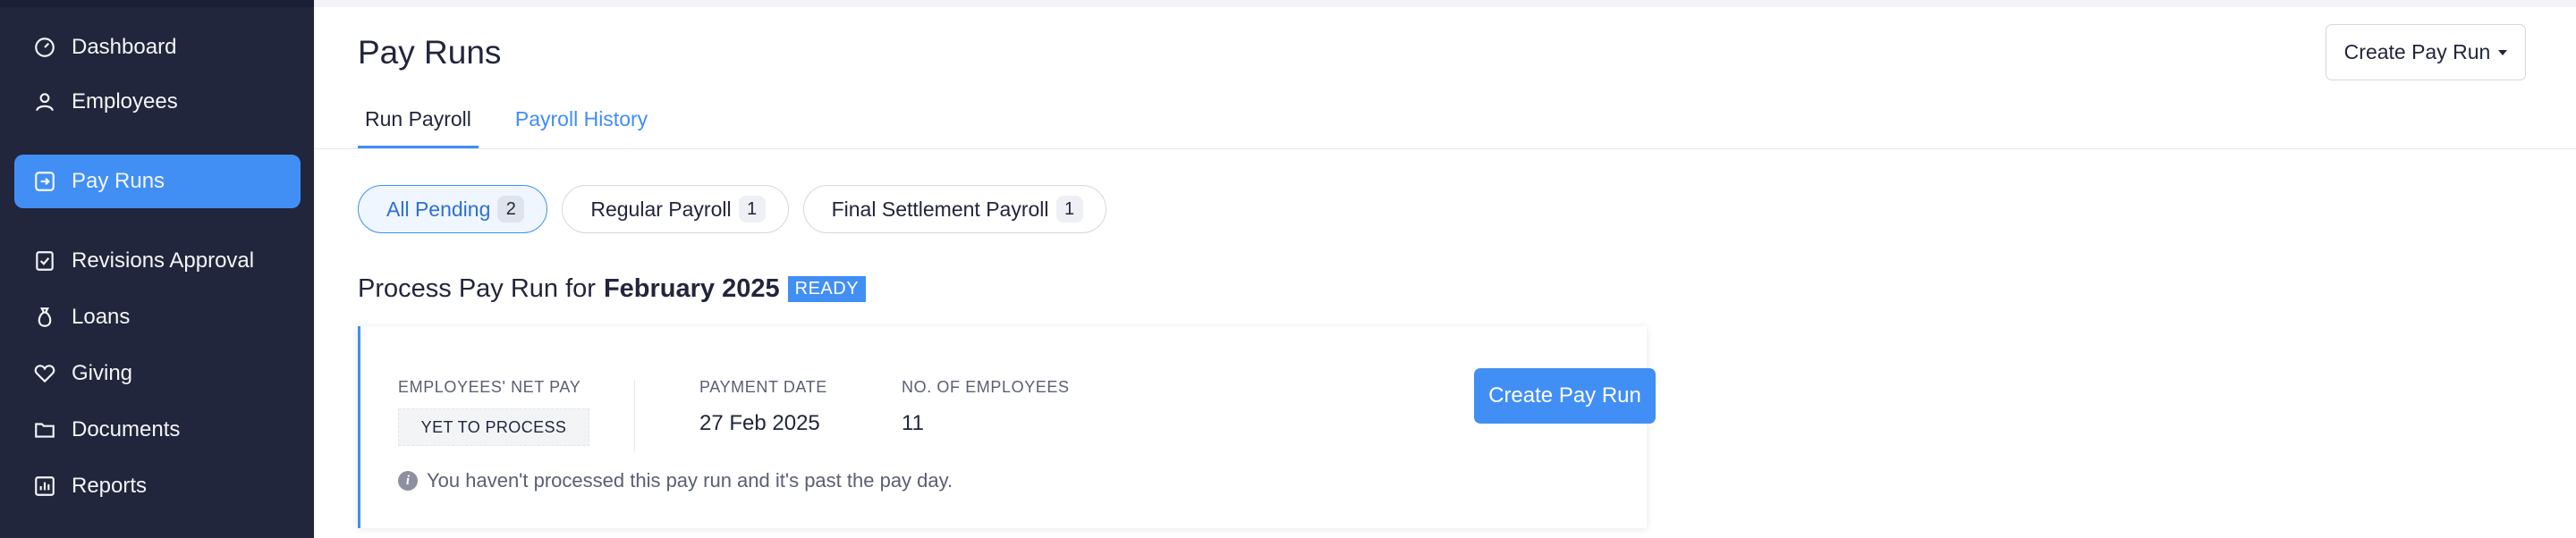  What do you see at coordinates (2503, 52) in the screenshot?
I see `caret-down-icon` at bounding box center [2503, 52].